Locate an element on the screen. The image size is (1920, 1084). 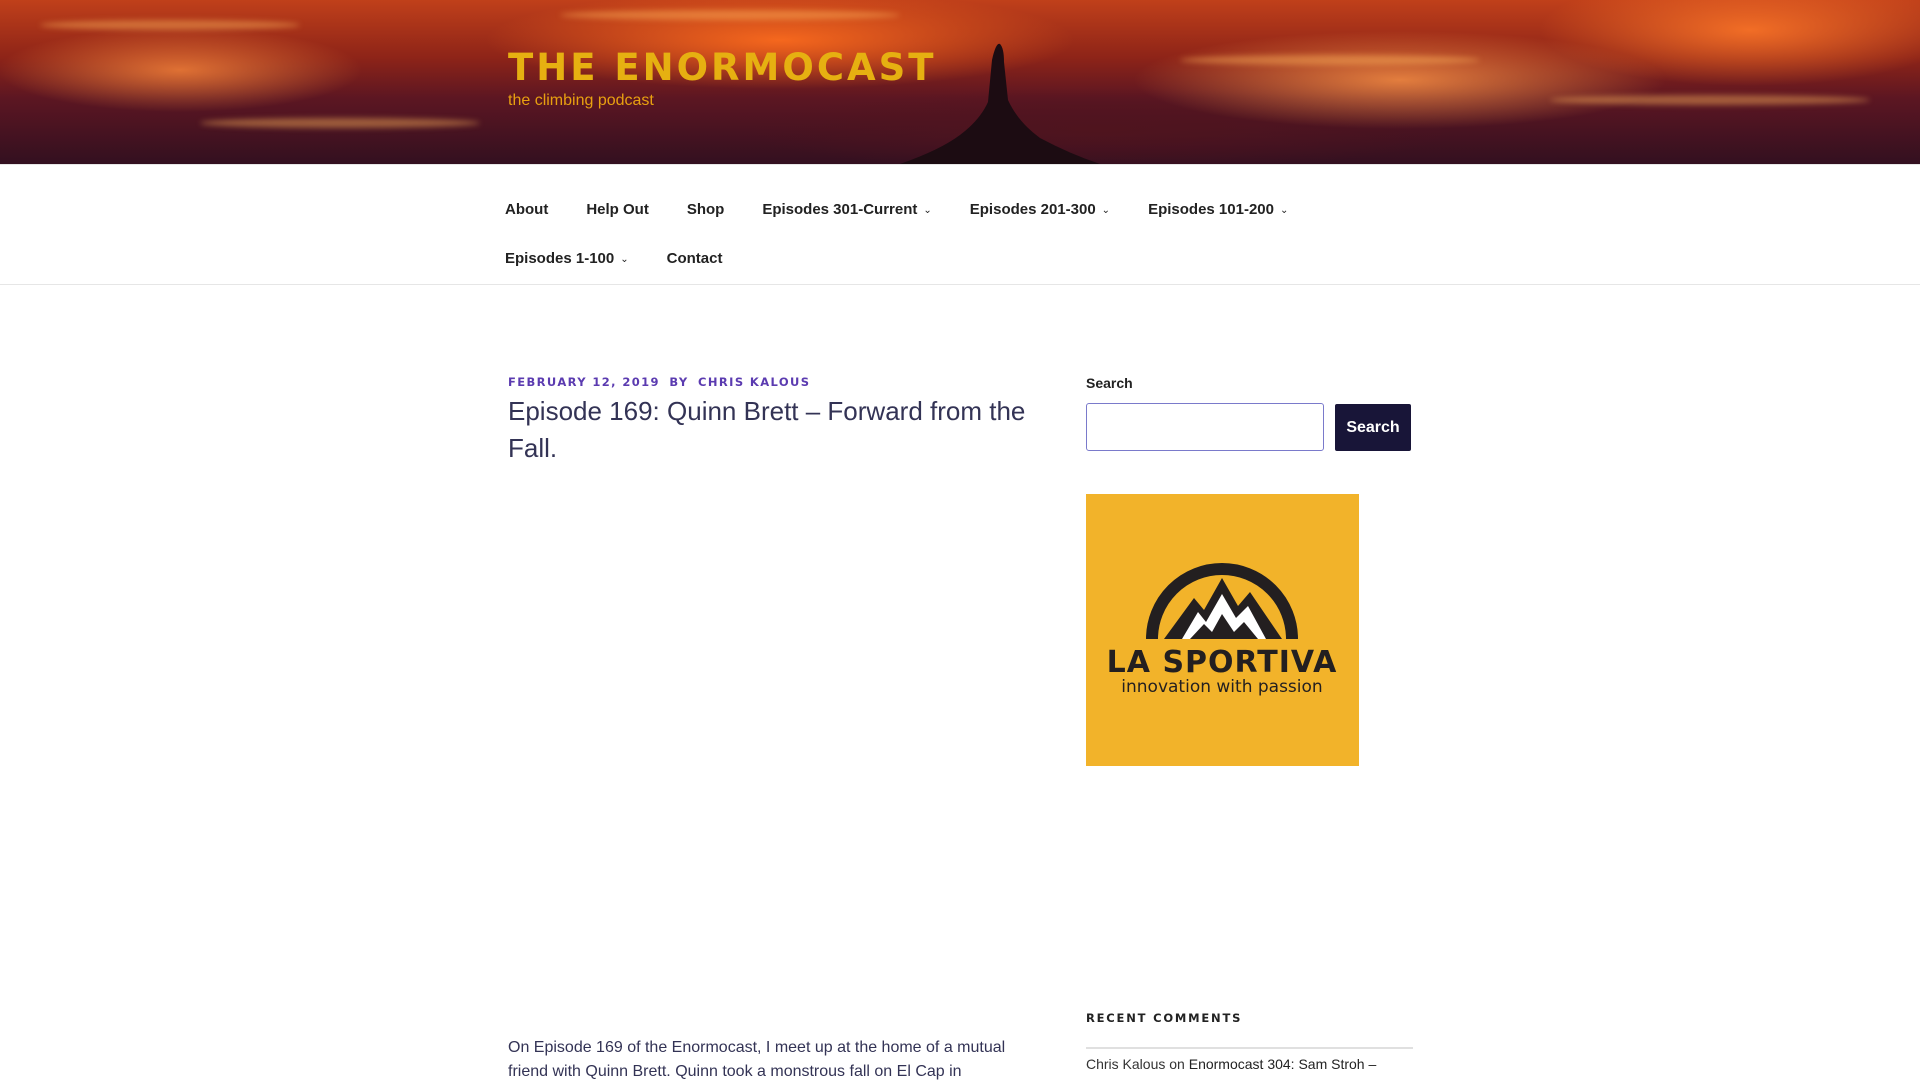
nav-row-secondary: Episodes 1-100 ⌄ Contact is located at coordinates (613, 258).